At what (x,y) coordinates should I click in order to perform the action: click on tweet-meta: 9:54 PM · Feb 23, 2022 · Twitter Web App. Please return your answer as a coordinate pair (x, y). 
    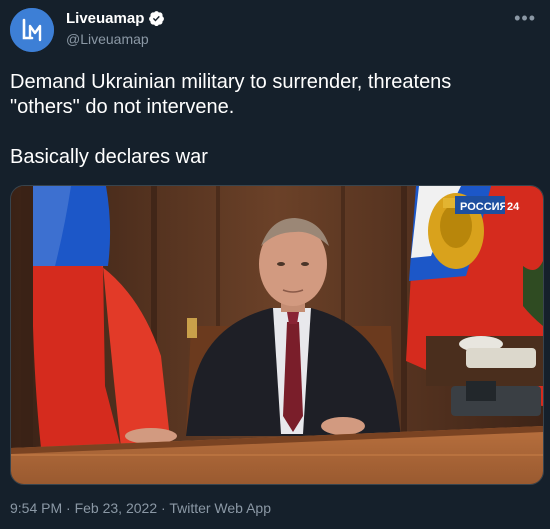
    Looking at the image, I should click on (140, 508).